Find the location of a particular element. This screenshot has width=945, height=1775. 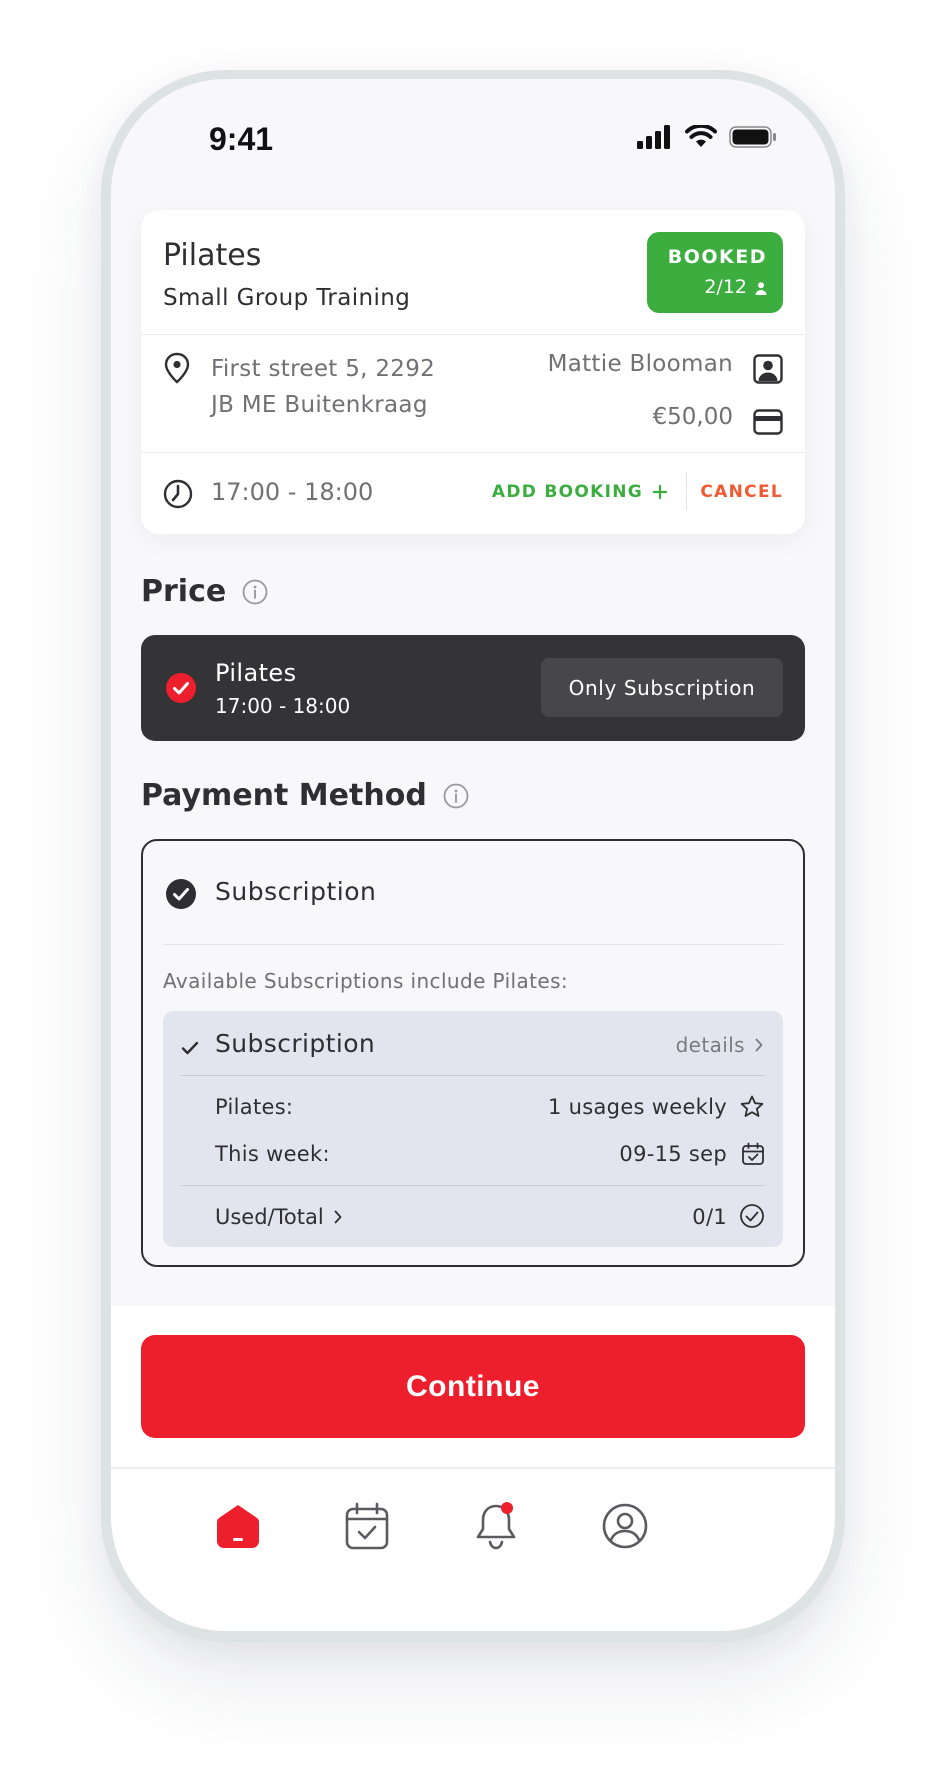

class-price: €50,00 is located at coordinates (692, 417).